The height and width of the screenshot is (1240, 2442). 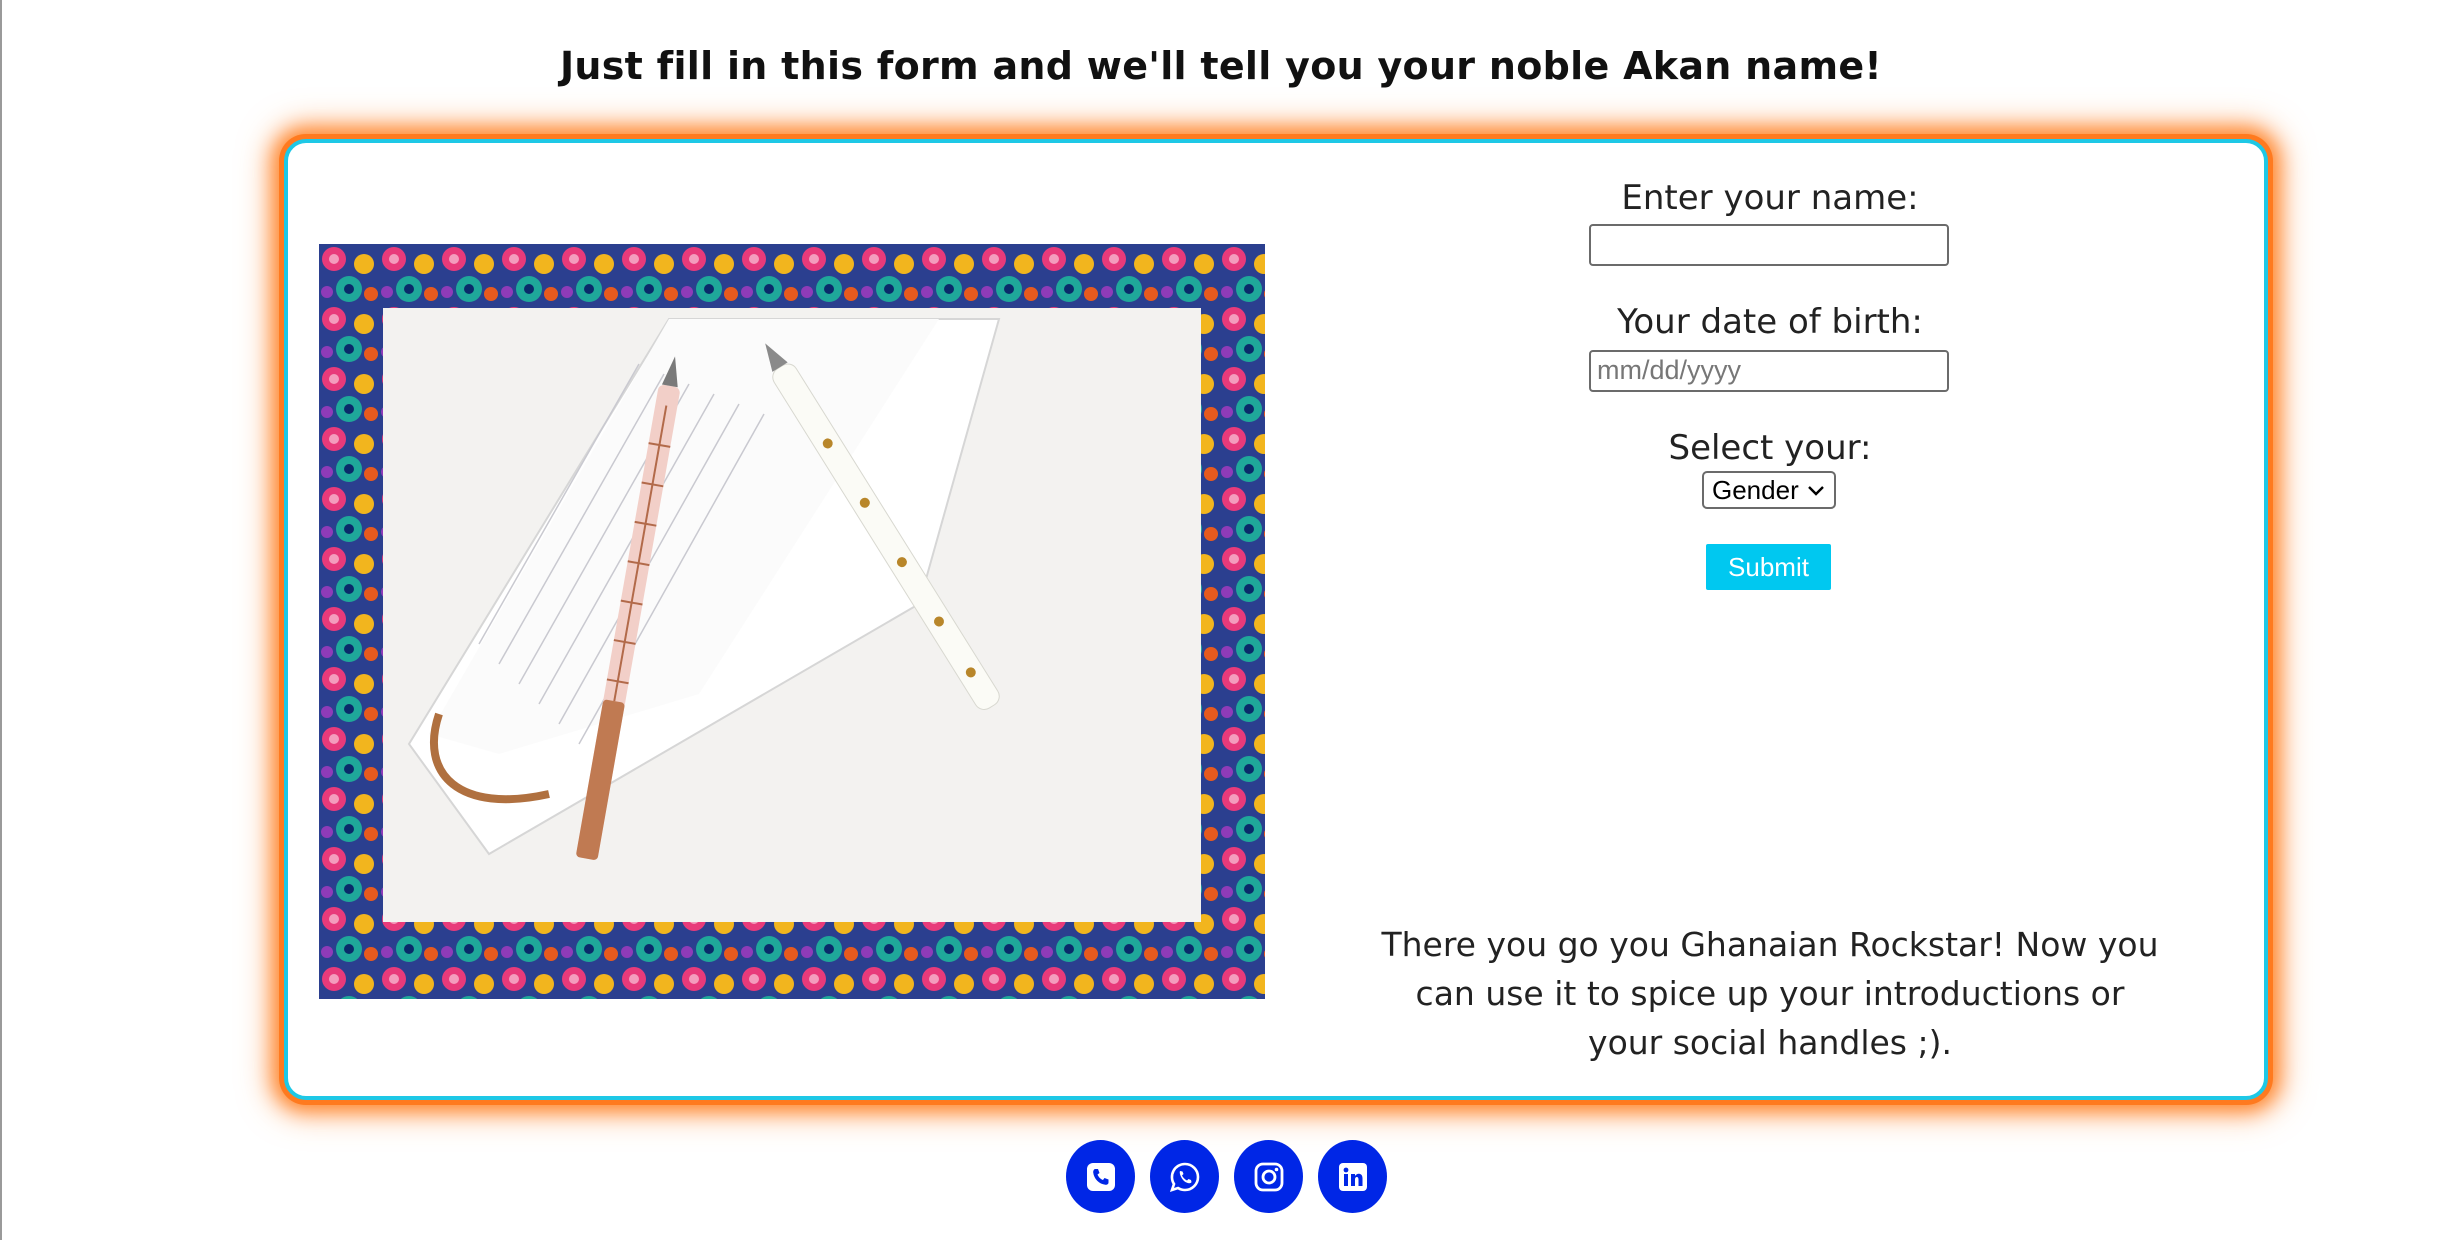 I want to click on linkedin-link, so click(x=1352, y=1176).